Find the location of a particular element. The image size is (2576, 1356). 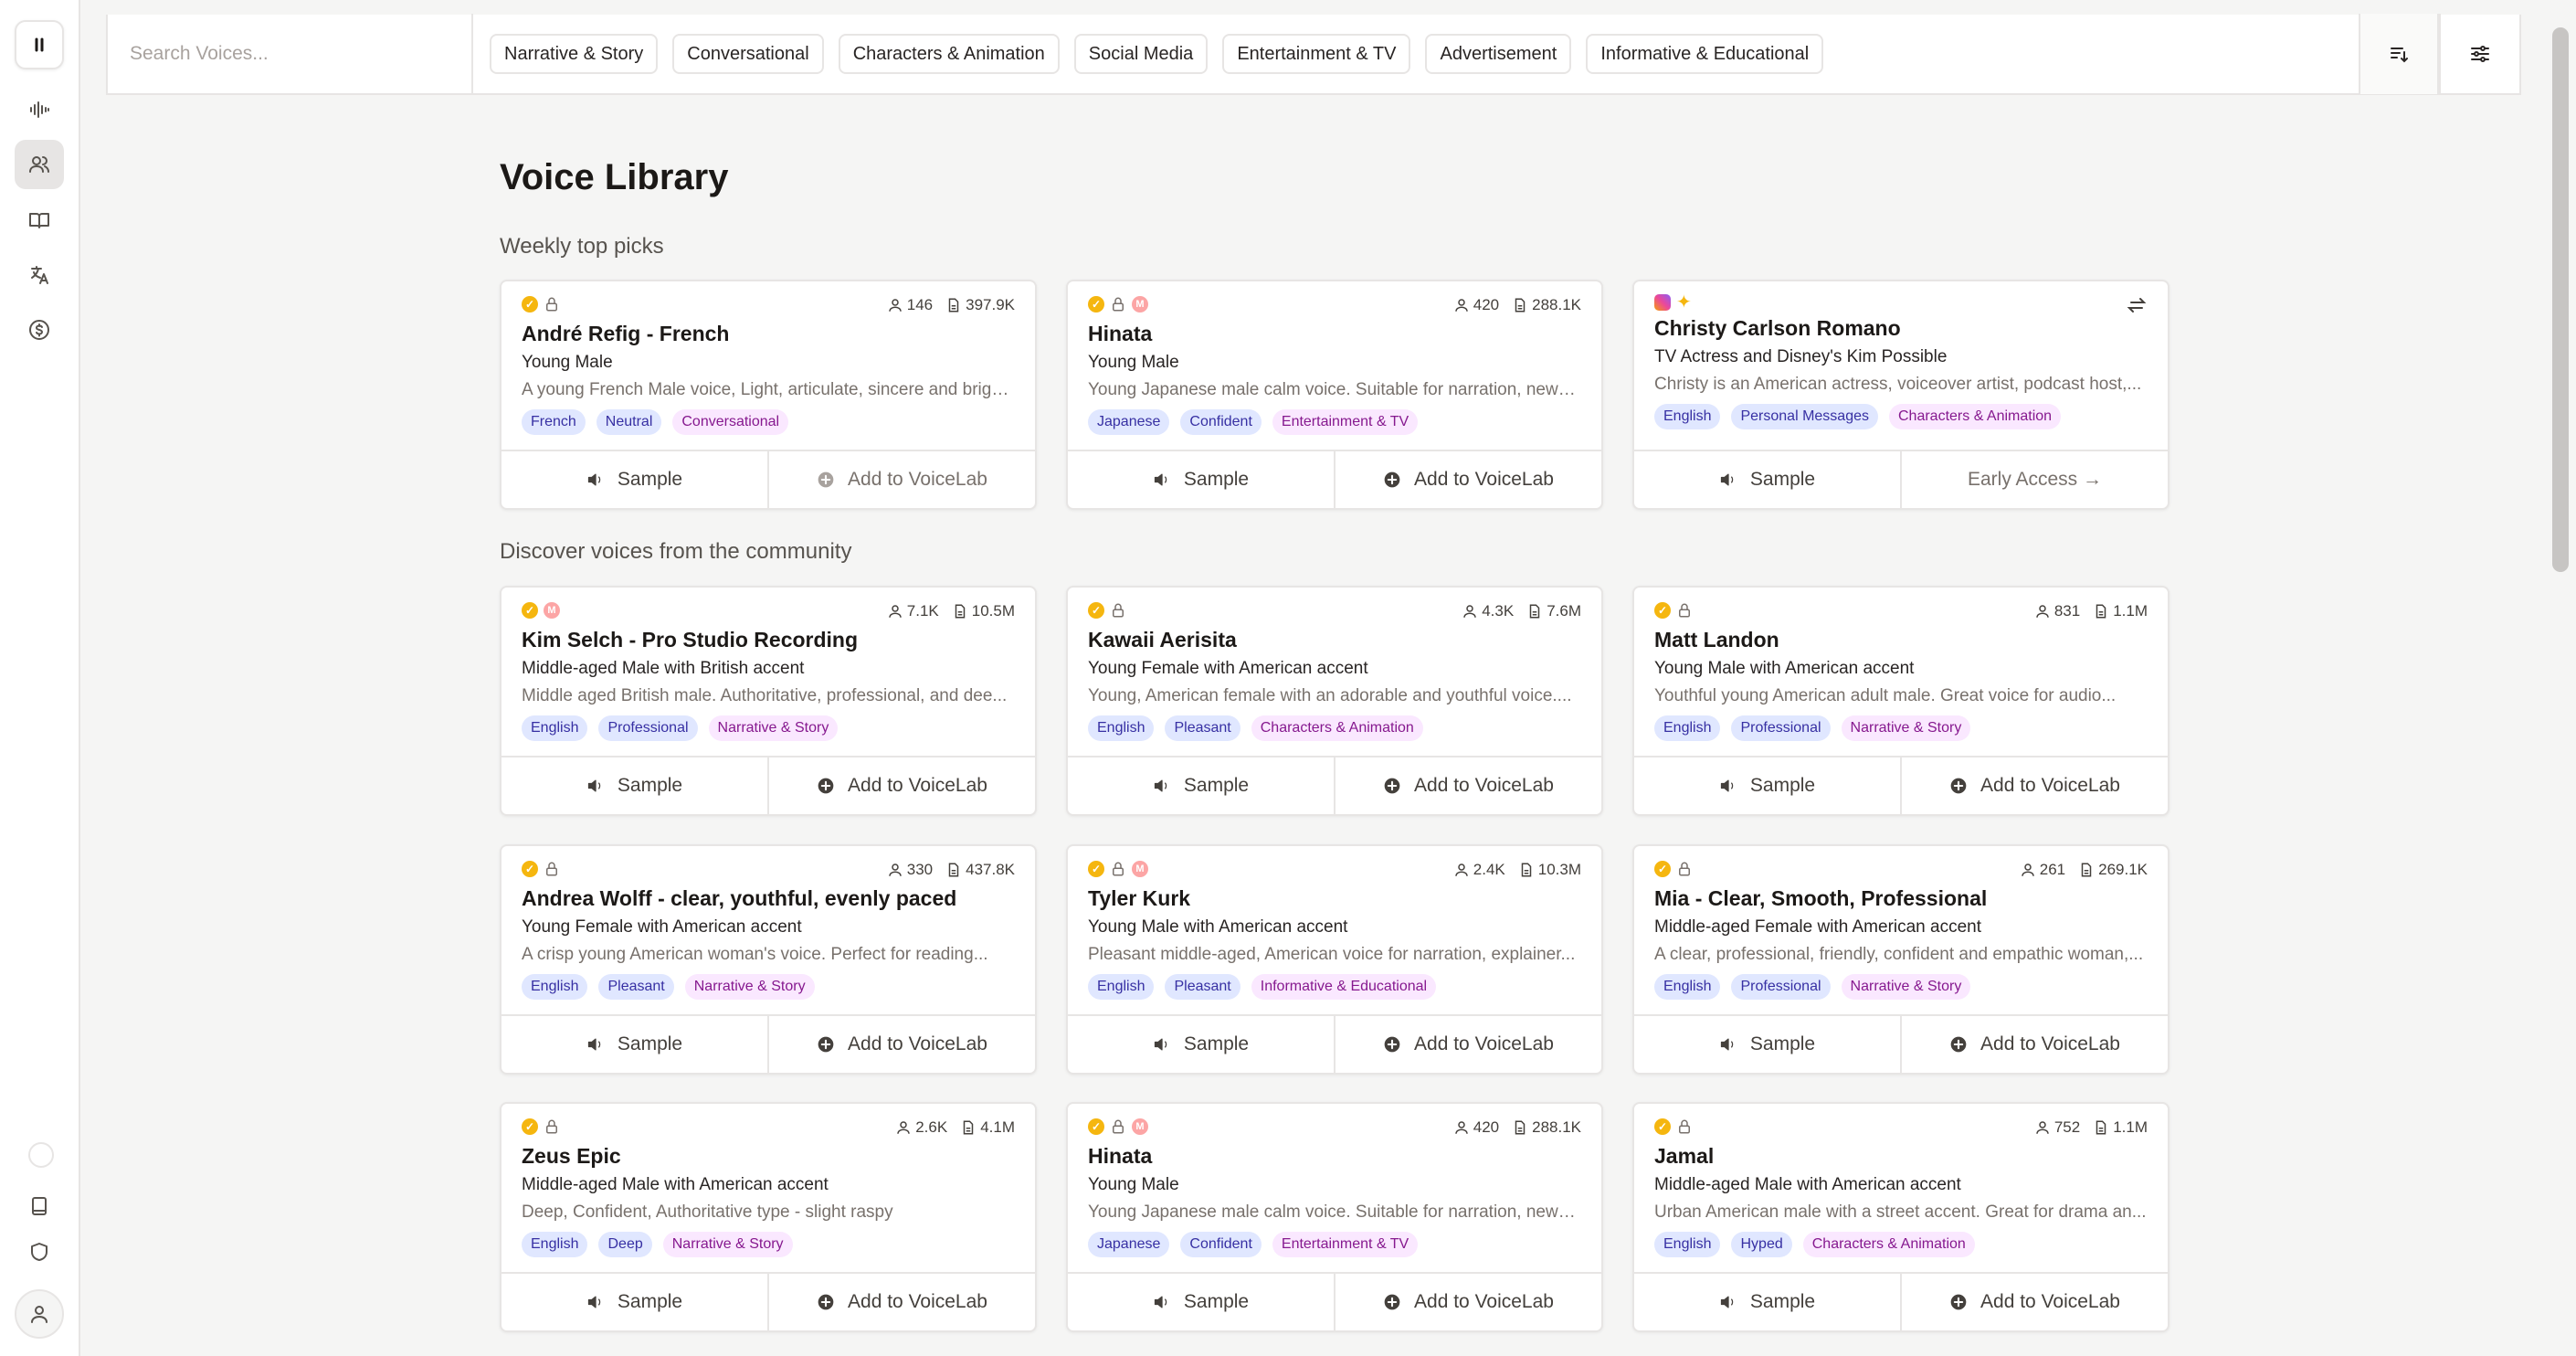

speech-synthesis-nav is located at coordinates (39, 110).